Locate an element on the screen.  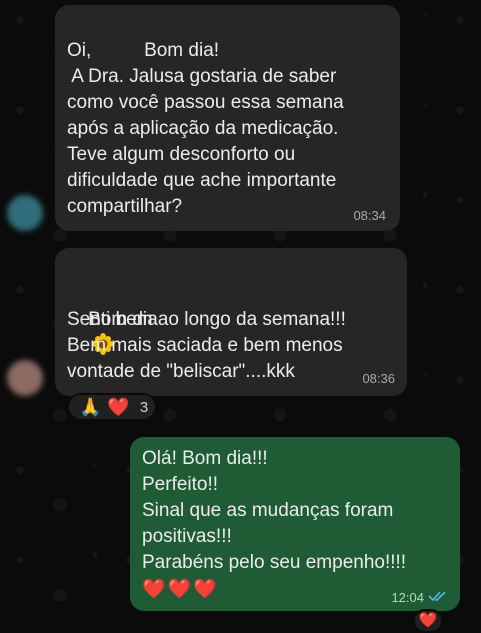
message-line: após a aplicação da medicação. is located at coordinates (203, 128).